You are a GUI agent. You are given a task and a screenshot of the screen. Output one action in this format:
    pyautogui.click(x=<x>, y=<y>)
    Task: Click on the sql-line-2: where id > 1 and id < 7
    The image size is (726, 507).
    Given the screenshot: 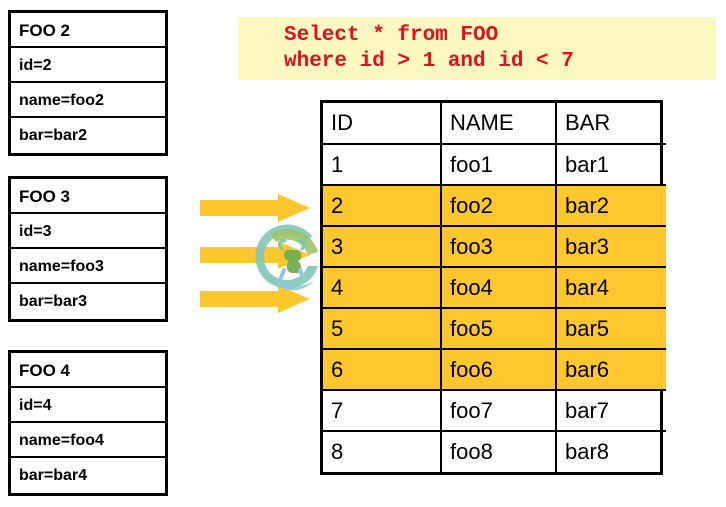 What is the action you would take?
    pyautogui.click(x=429, y=61)
    